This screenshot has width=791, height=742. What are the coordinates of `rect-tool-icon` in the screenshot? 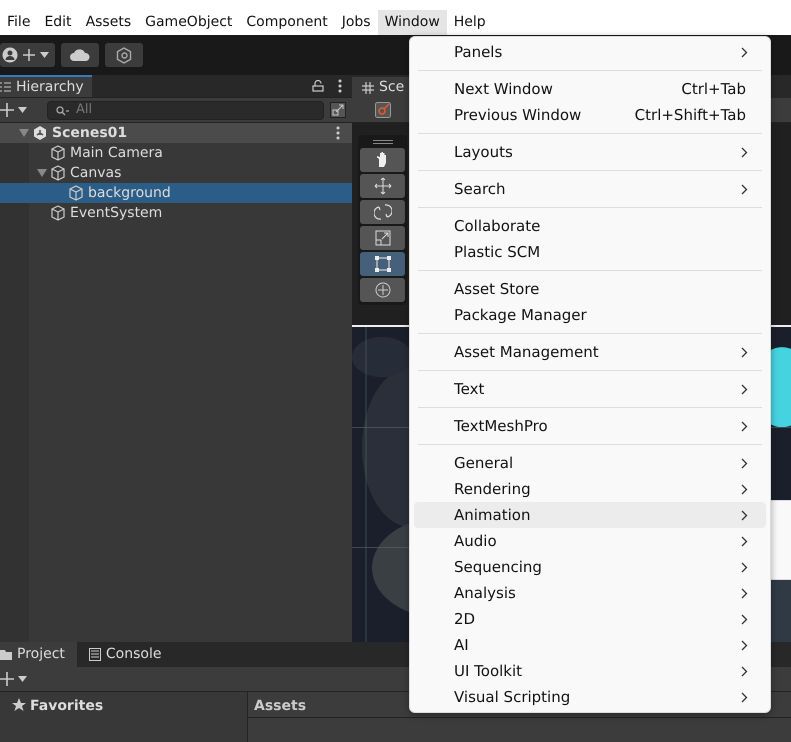 It's located at (383, 264).